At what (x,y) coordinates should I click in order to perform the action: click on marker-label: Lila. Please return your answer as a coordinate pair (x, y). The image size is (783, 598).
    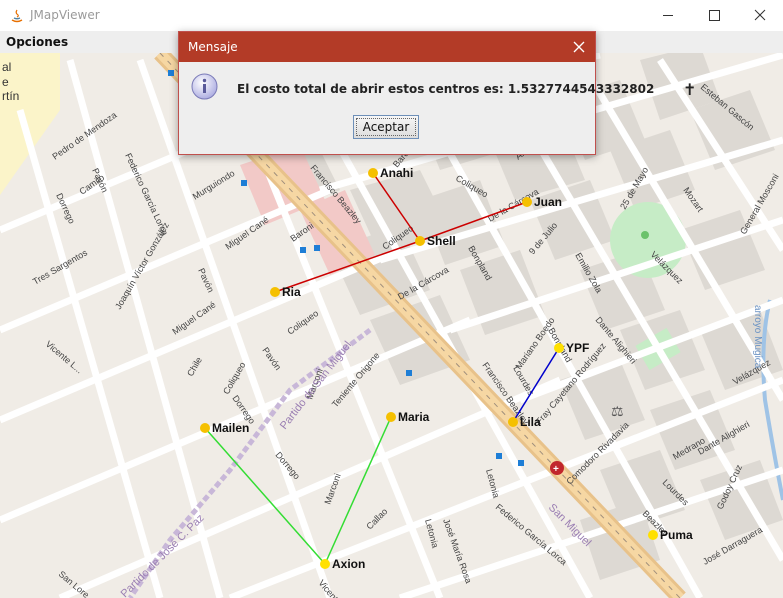
    Looking at the image, I should click on (530, 422).